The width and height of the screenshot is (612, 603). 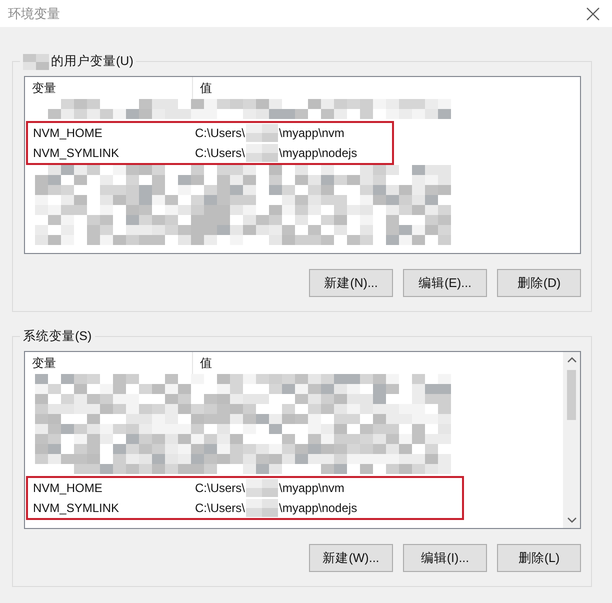 What do you see at coordinates (92, 61) in the screenshot?
I see `group-title: 的用户变量(U)` at bounding box center [92, 61].